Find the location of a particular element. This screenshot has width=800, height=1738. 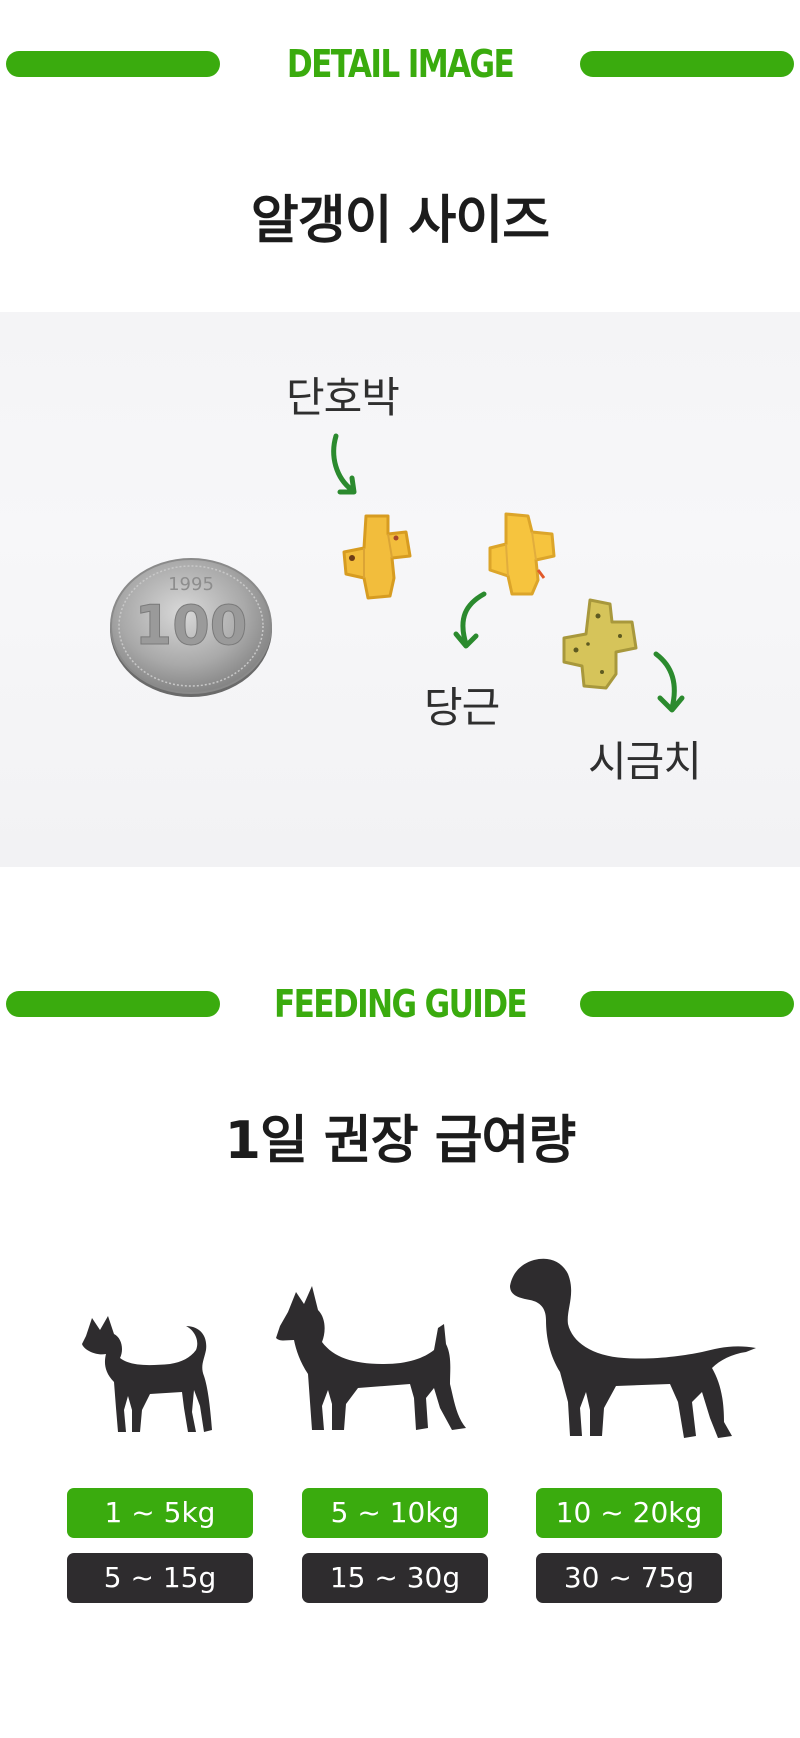

pumpkin-arrow-icon is located at coordinates (344, 464).